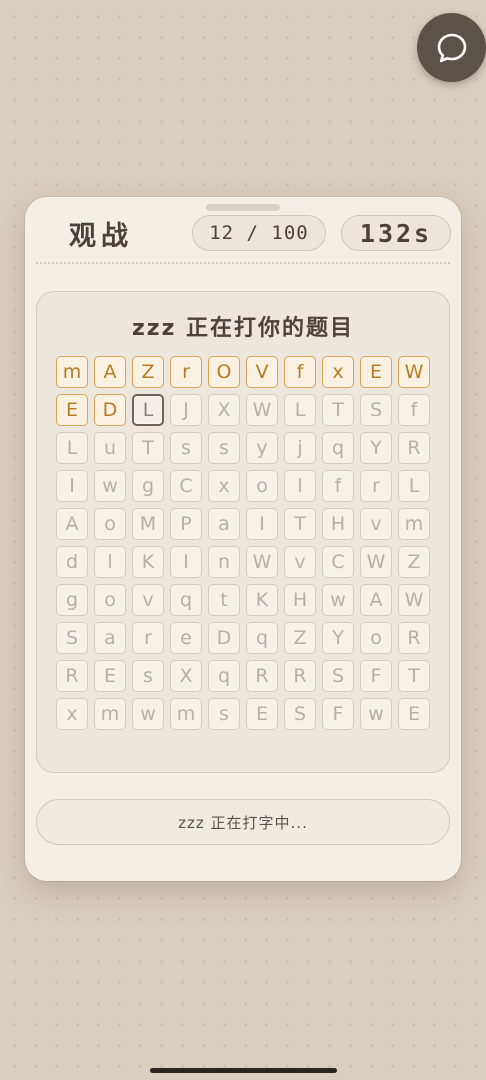 This screenshot has height=1080, width=486. Describe the element at coordinates (148, 410) in the screenshot. I see `letter-cell-current: L` at that location.